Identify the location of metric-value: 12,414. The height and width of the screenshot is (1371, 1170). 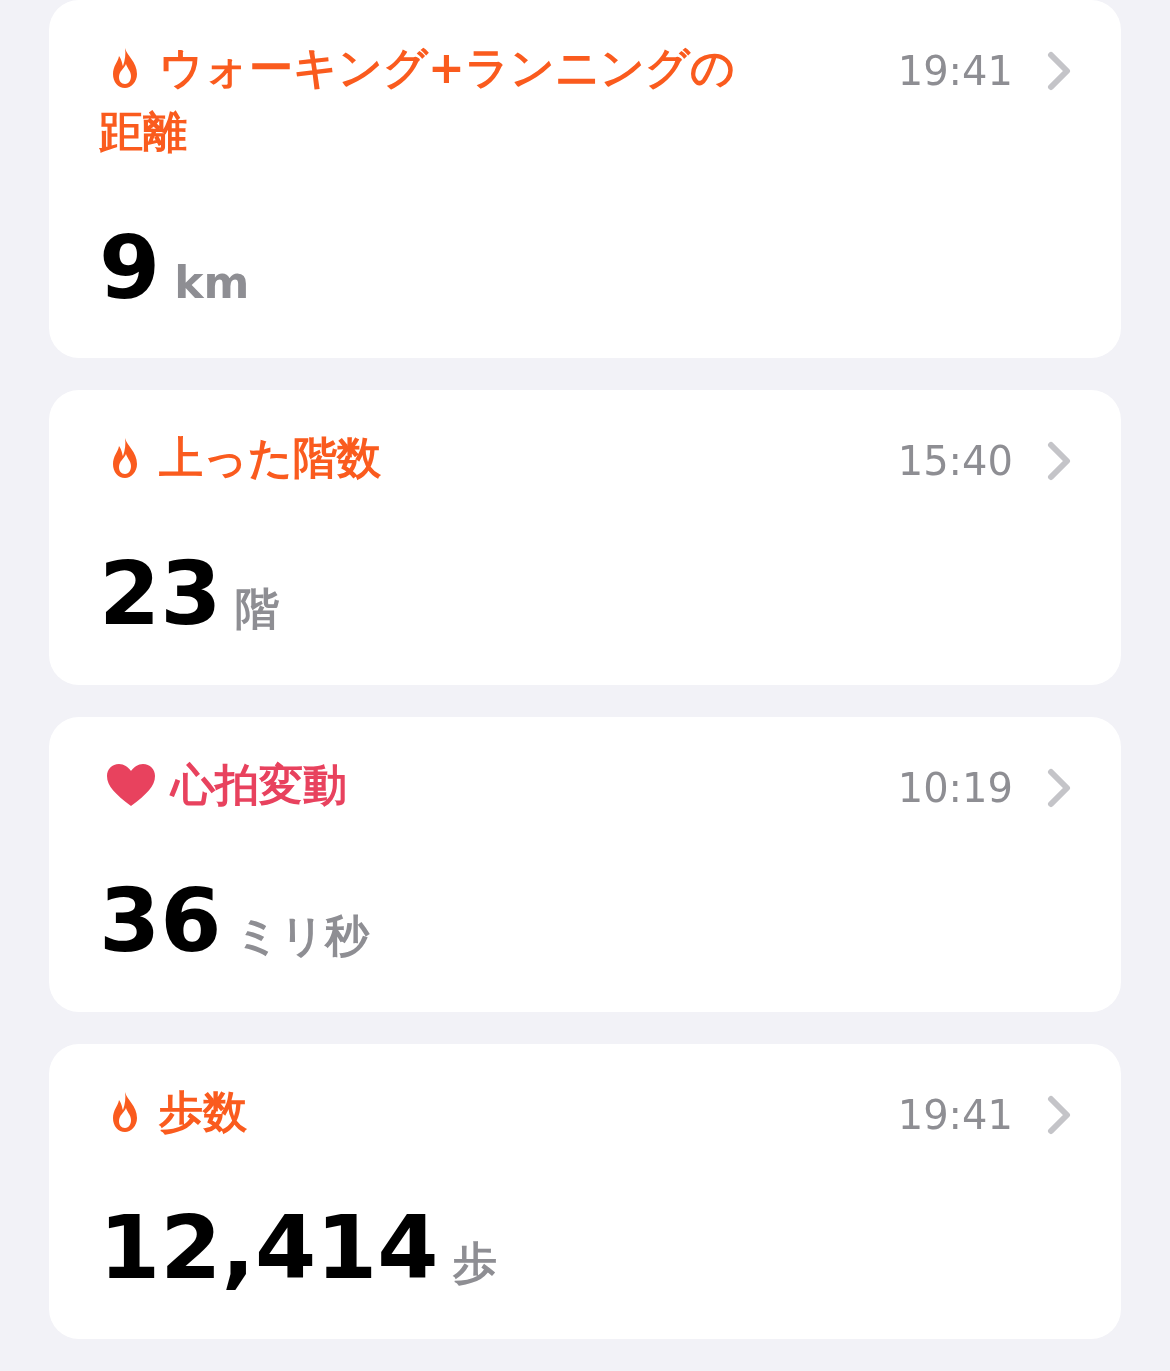
(269, 1248).